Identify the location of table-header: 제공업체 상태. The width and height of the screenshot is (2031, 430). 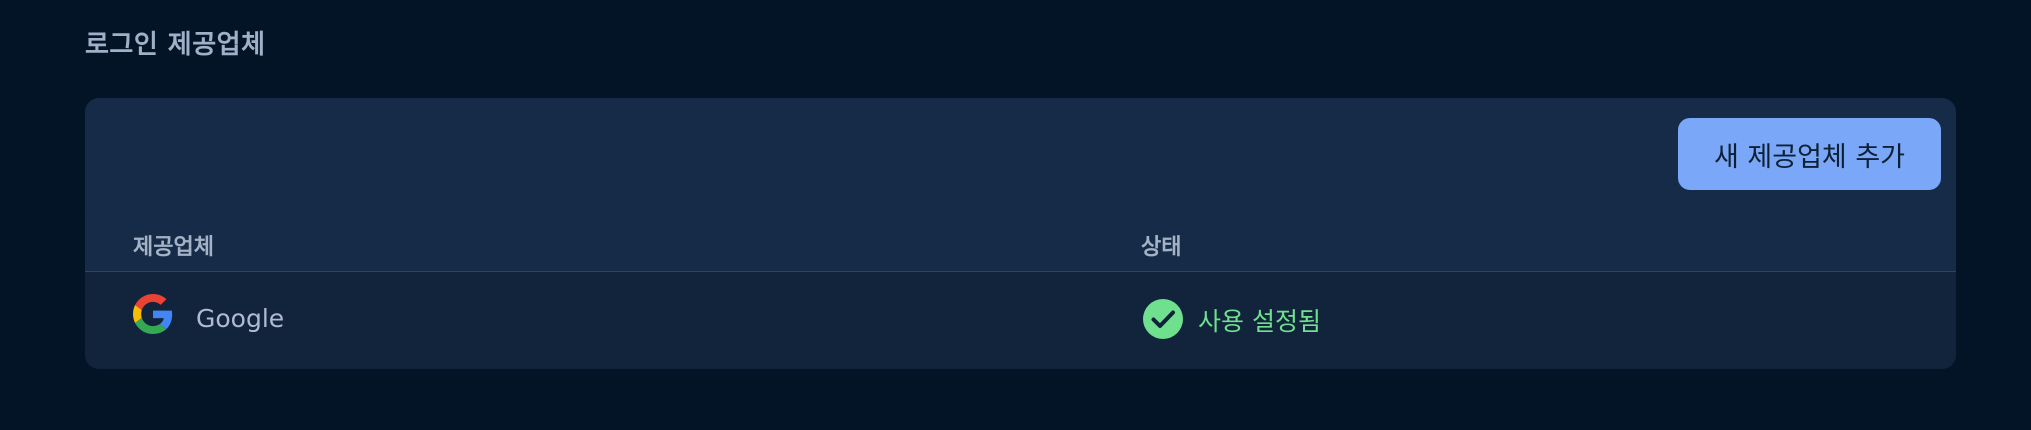
(1020, 241).